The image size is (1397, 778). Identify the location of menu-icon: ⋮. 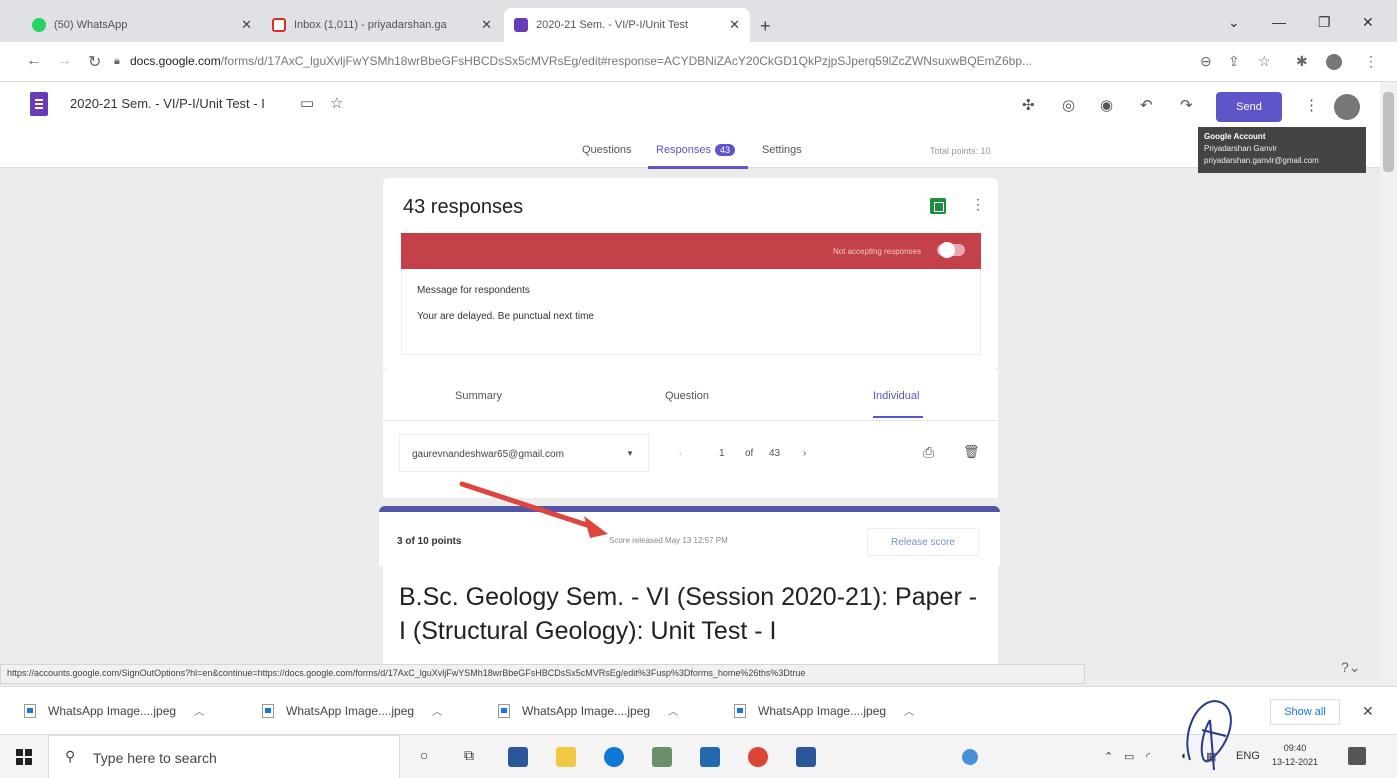
(1371, 61).